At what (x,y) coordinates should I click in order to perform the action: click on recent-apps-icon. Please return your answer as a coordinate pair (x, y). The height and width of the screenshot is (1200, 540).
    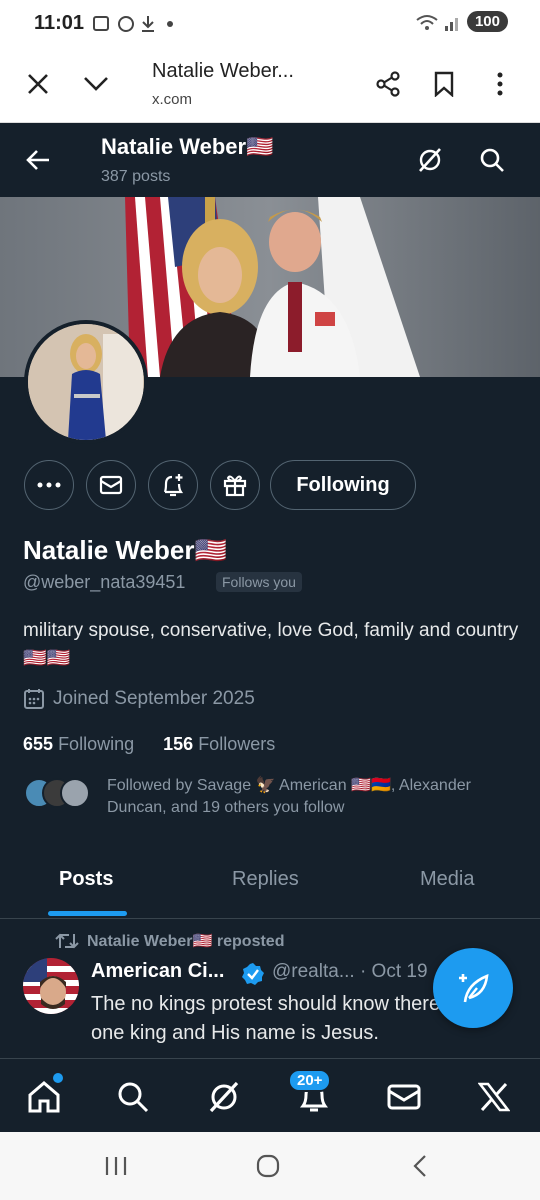
    Looking at the image, I should click on (116, 1166).